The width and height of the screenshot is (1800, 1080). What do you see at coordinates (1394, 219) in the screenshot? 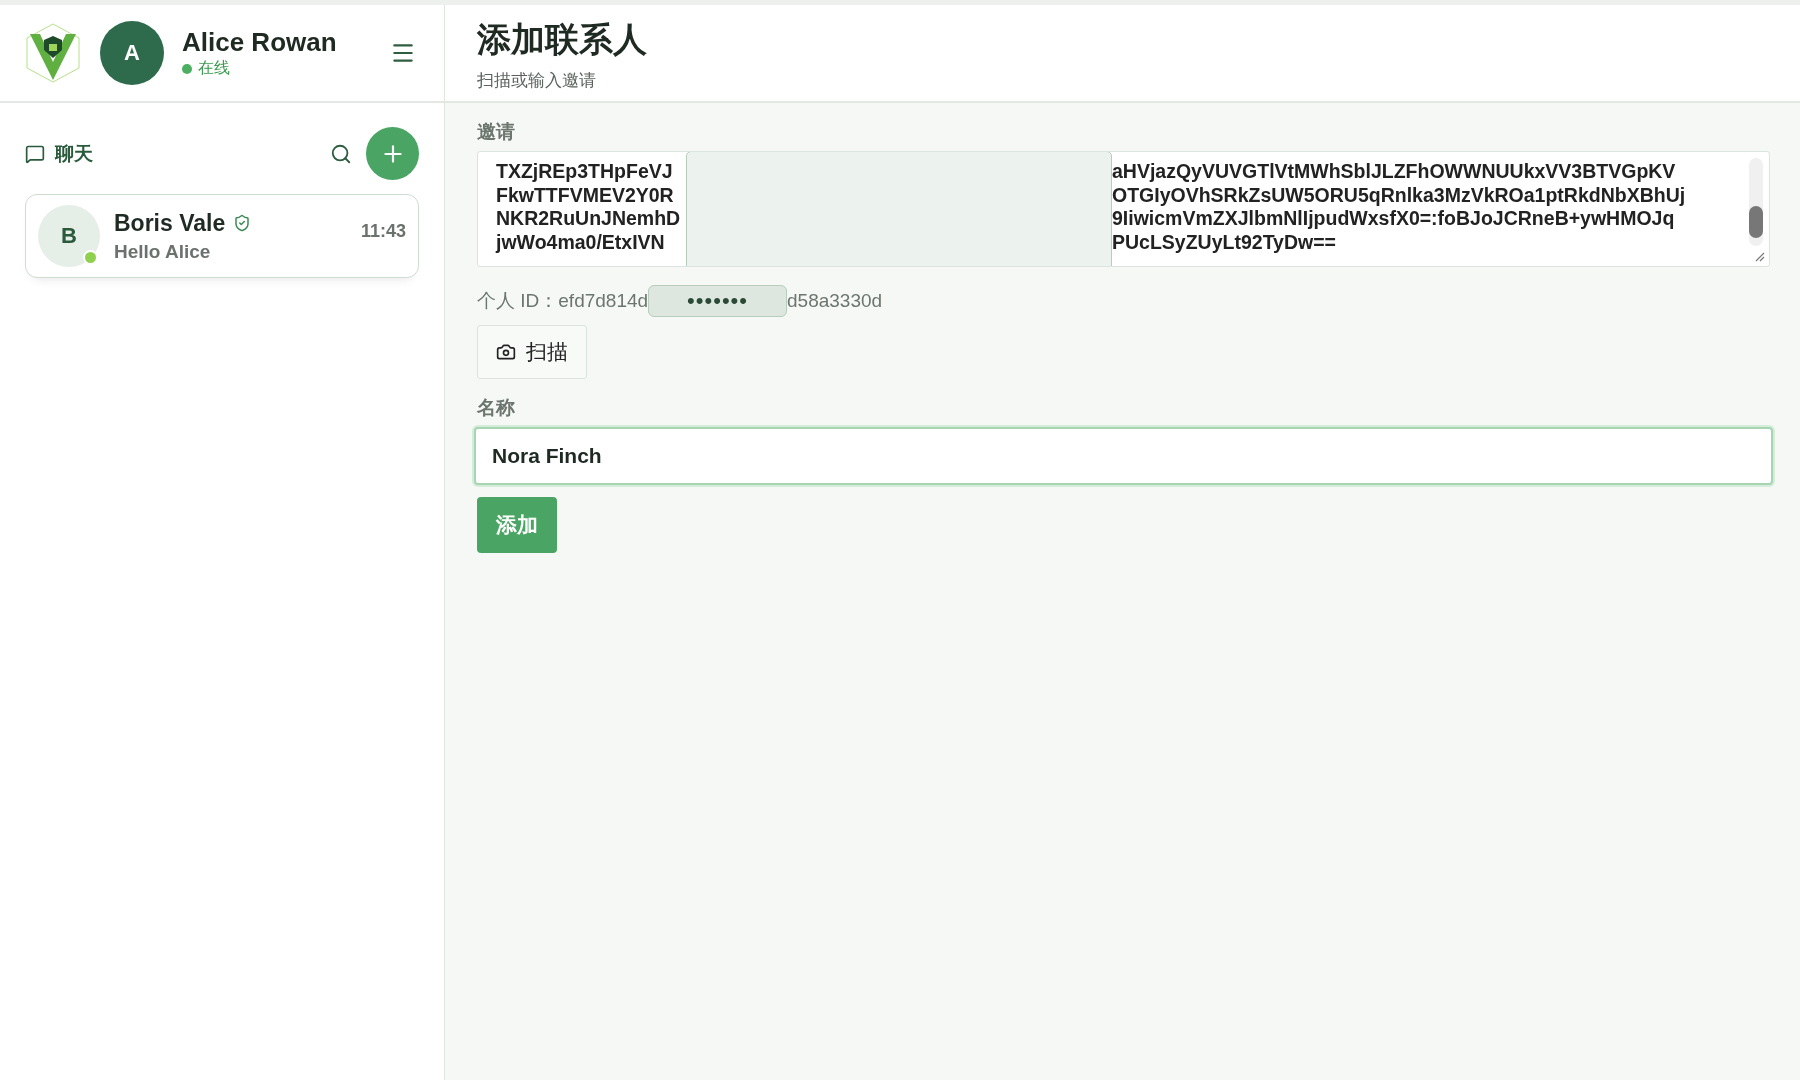
I see `invite-text: 9IiwicmVmZXJlbmNlIjpudWxsfX0=:foBJoJCRneB+ywHMOJq` at bounding box center [1394, 219].